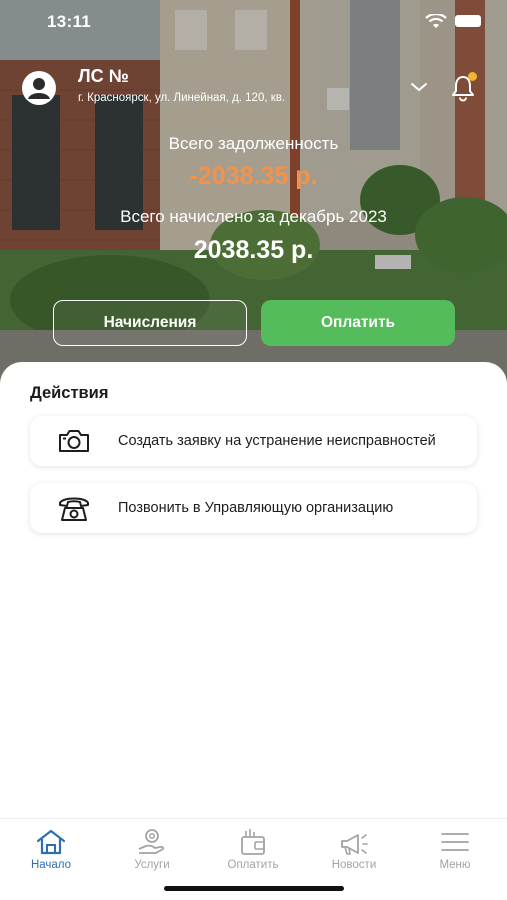 Image resolution: width=507 pixels, height=900 pixels. What do you see at coordinates (338, 99) in the screenshot?
I see `address-redaction` at bounding box center [338, 99].